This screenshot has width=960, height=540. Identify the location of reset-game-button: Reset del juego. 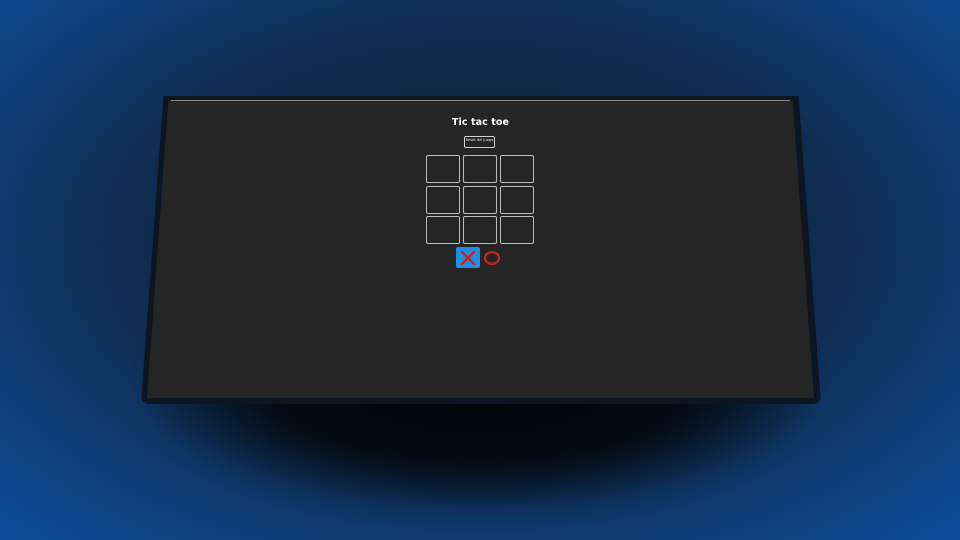
(479, 142).